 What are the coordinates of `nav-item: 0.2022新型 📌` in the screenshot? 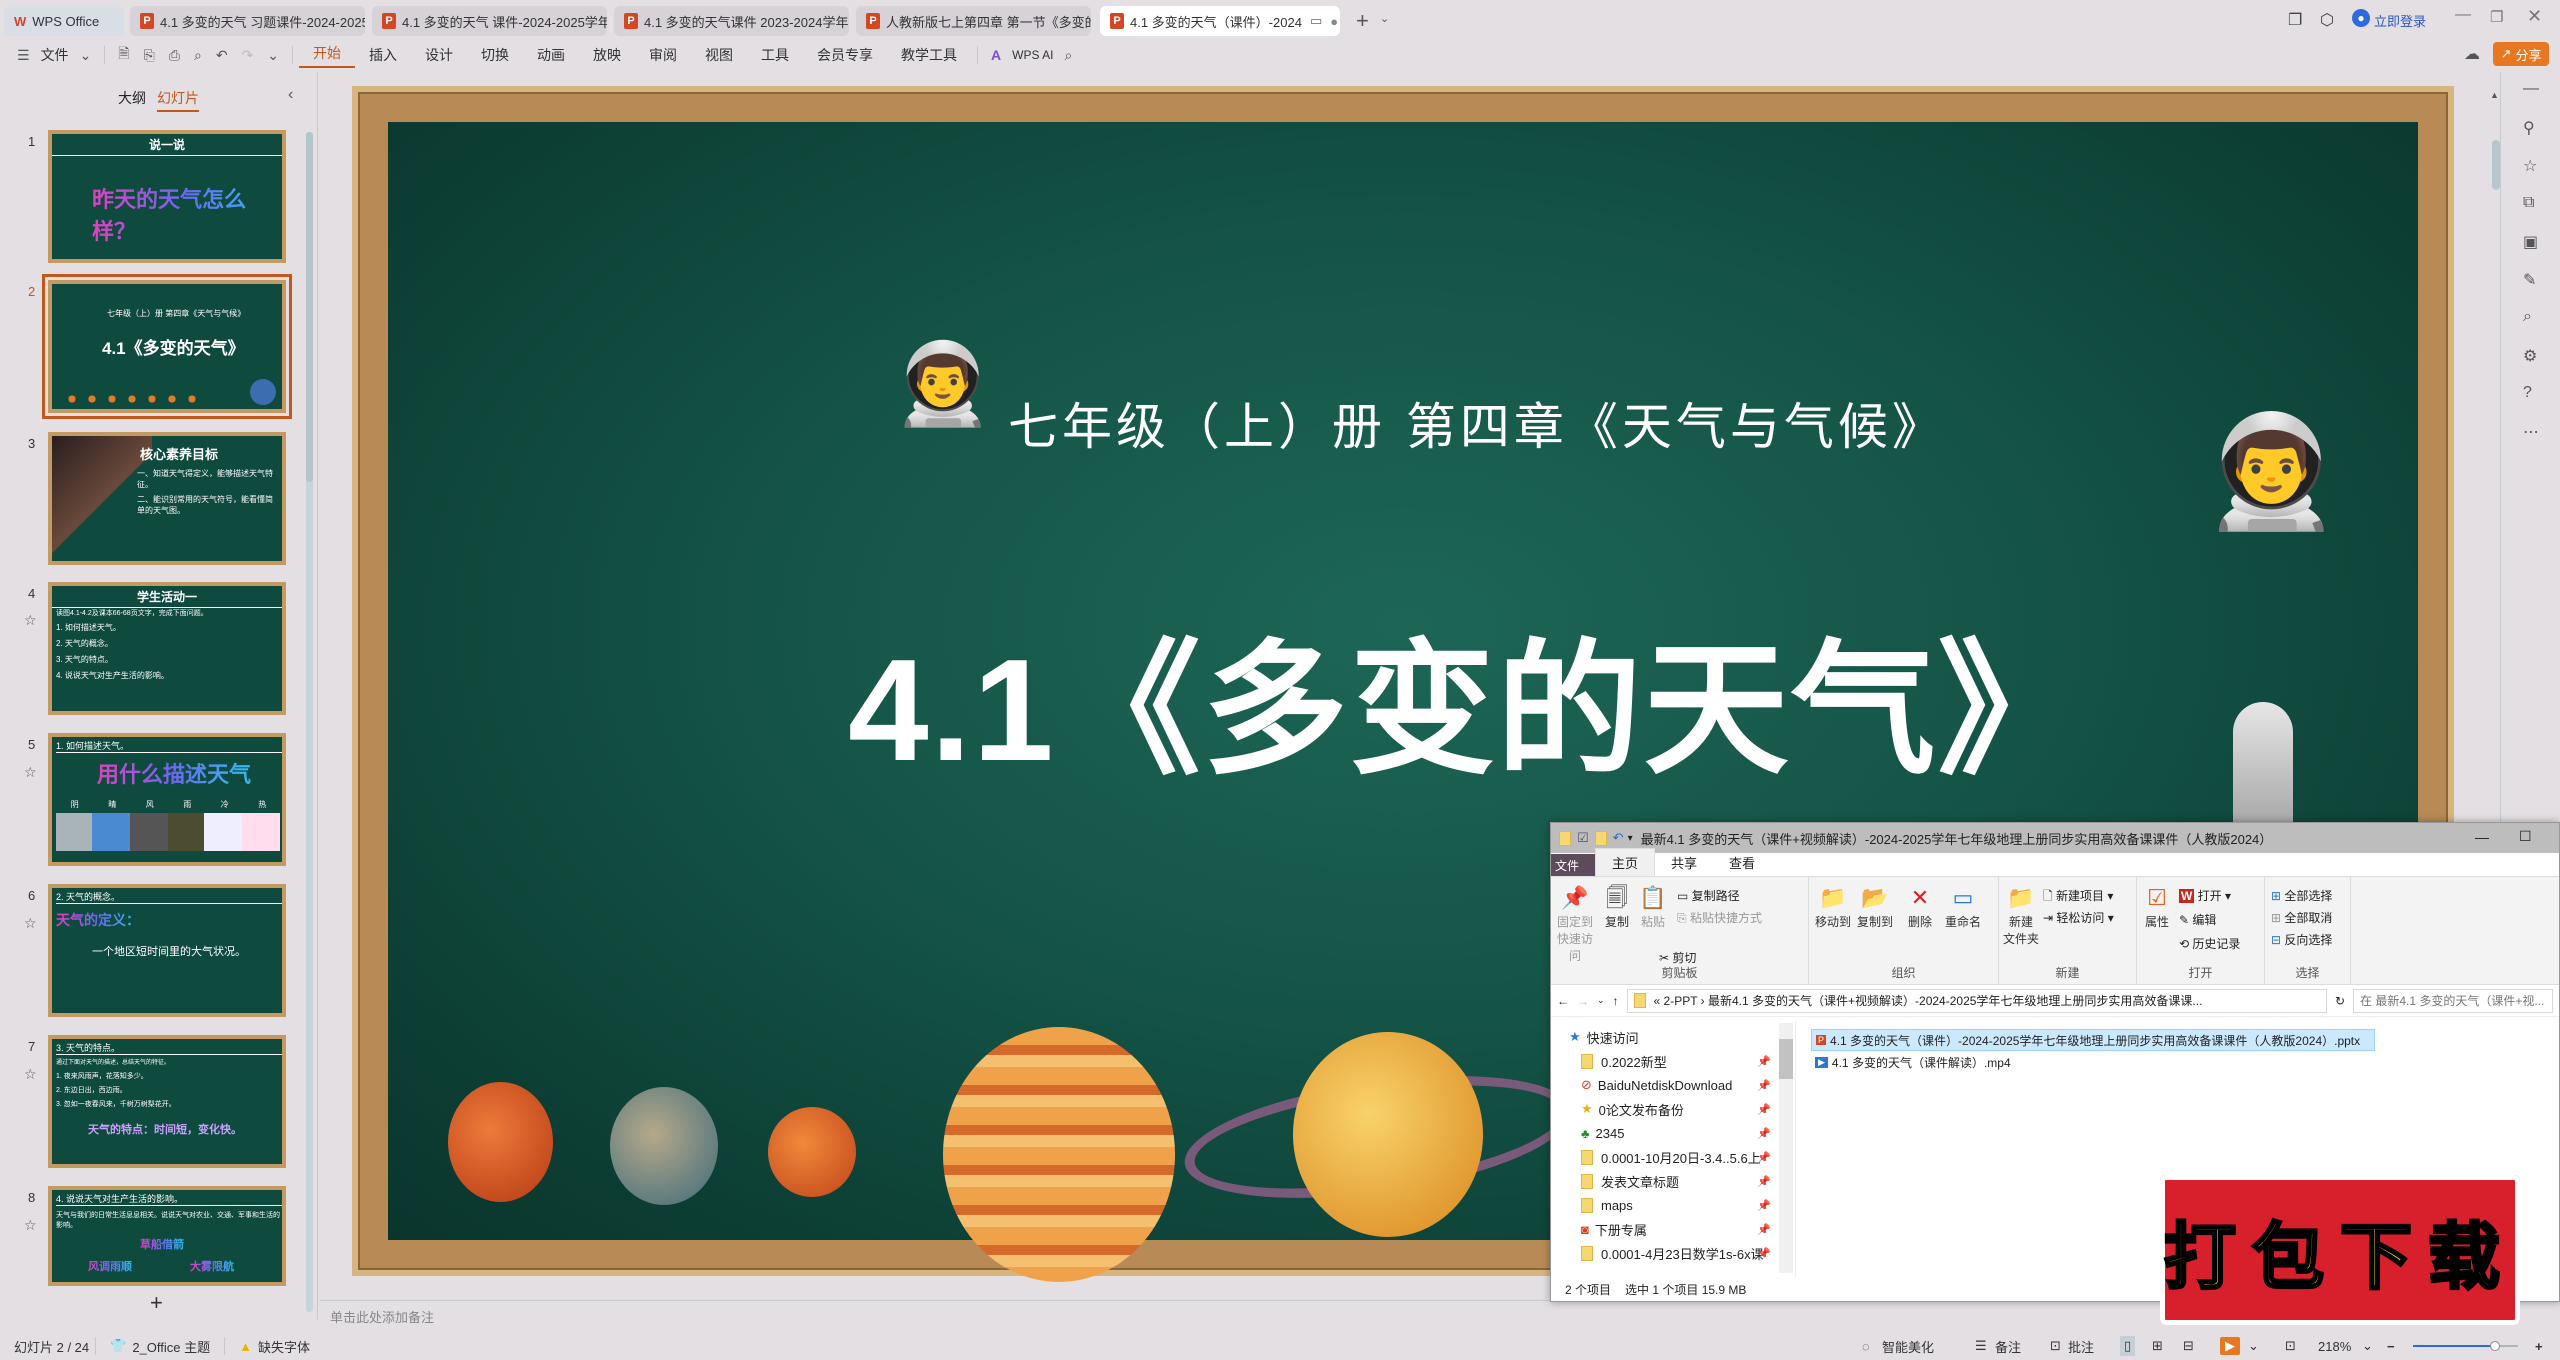 It's located at (1673, 1061).